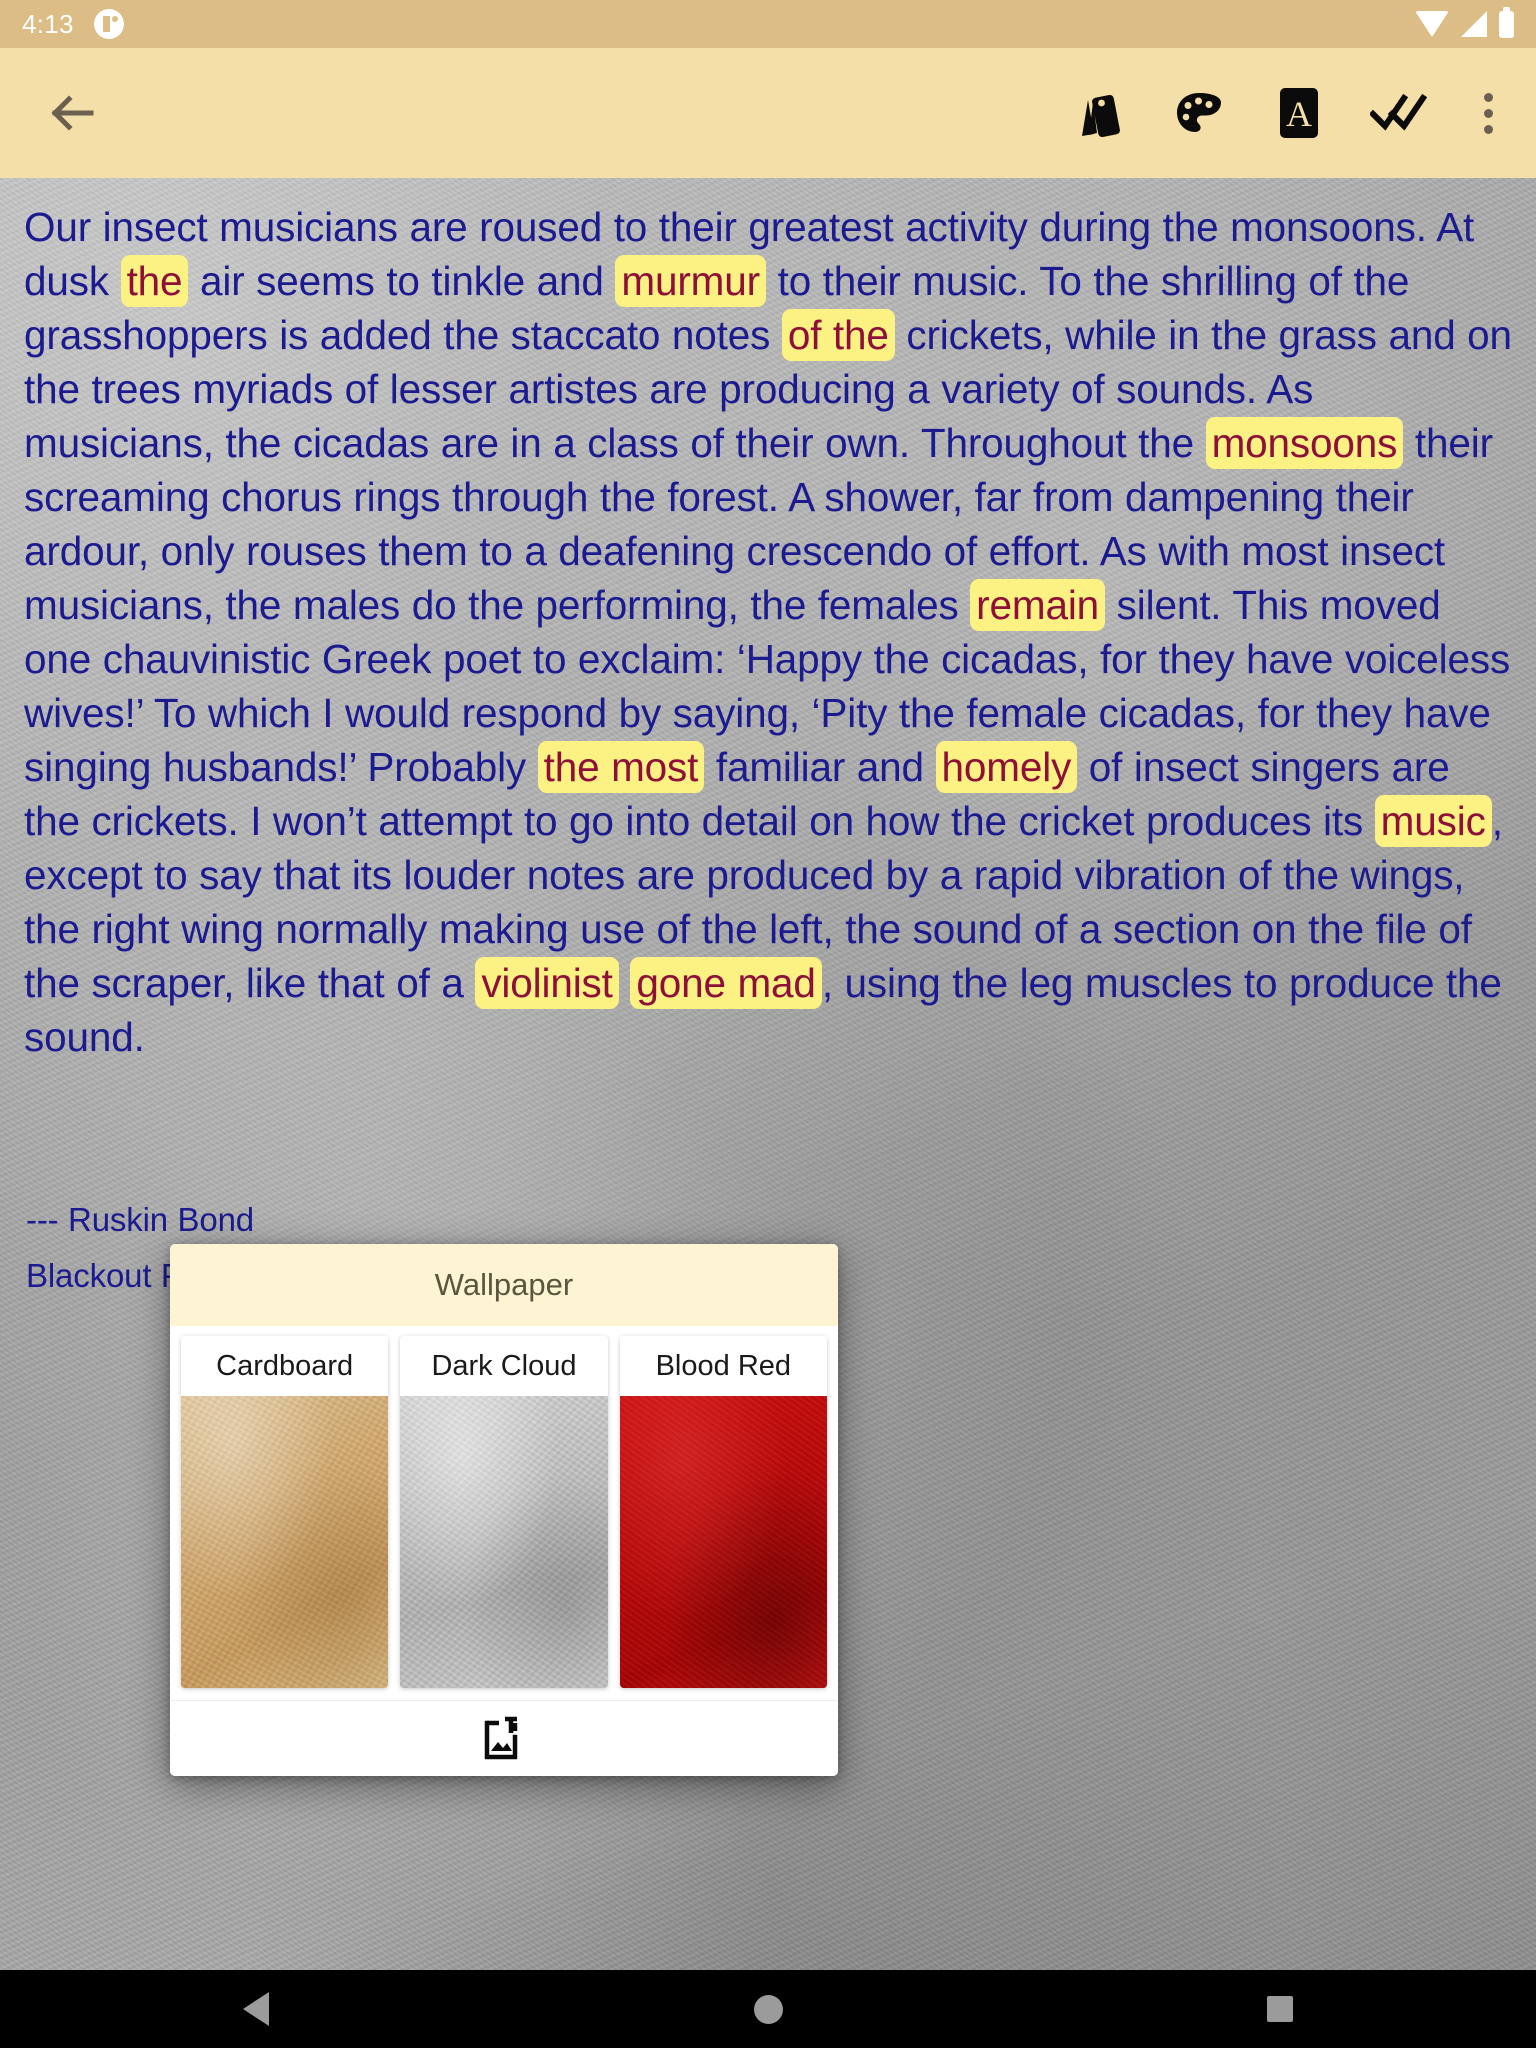 The height and width of the screenshot is (2048, 1536). What do you see at coordinates (1432, 24) in the screenshot?
I see `wifi-icon` at bounding box center [1432, 24].